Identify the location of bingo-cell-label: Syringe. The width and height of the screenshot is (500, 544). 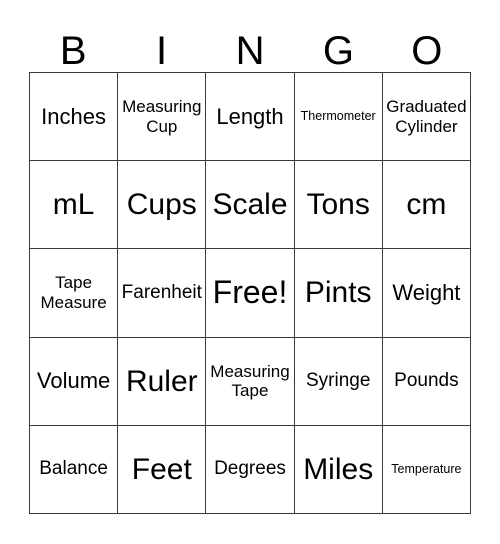
(338, 380).